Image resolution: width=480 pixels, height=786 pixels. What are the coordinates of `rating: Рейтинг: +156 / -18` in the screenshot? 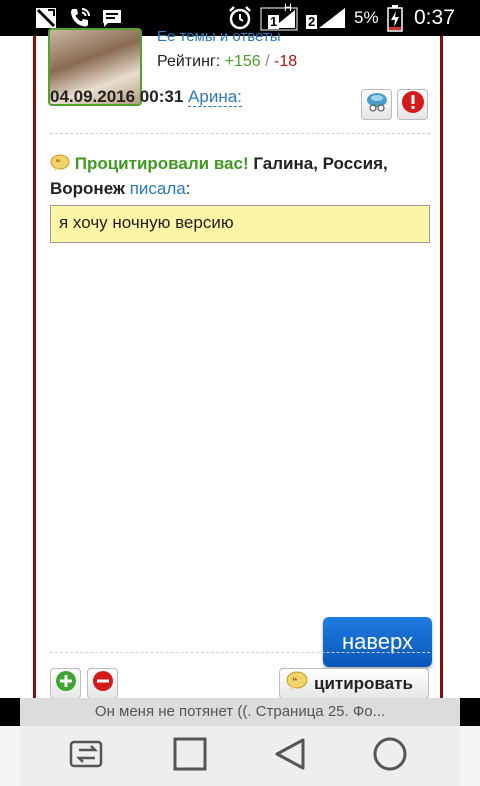 It's located at (227, 62).